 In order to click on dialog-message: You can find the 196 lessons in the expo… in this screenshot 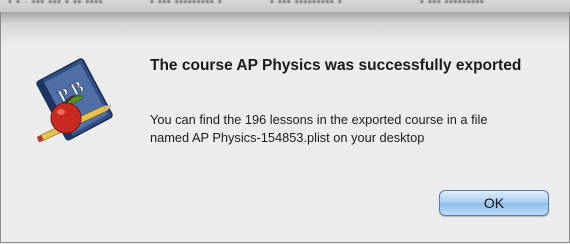, I will do `click(319, 128)`.